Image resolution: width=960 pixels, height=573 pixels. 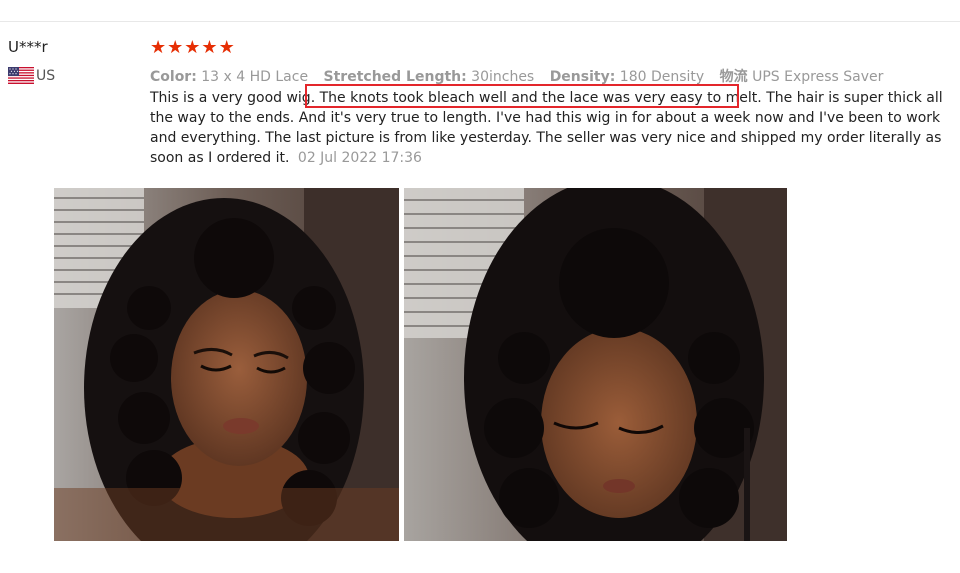 I want to click on star-rating: ★ ★ ★ ★ ★, so click(x=550, y=48).